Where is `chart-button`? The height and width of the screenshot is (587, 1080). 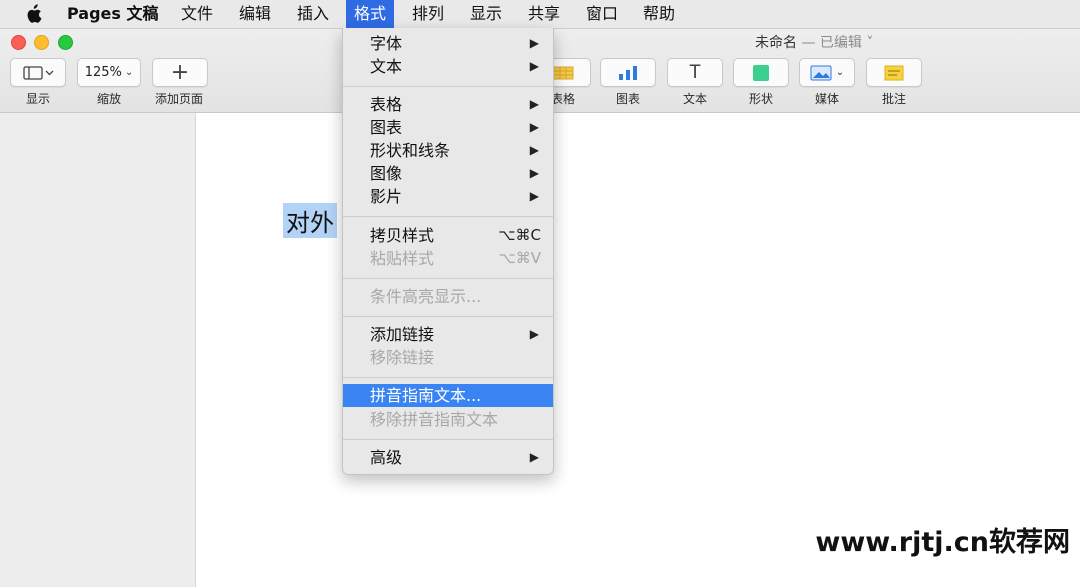 chart-button is located at coordinates (628, 72).